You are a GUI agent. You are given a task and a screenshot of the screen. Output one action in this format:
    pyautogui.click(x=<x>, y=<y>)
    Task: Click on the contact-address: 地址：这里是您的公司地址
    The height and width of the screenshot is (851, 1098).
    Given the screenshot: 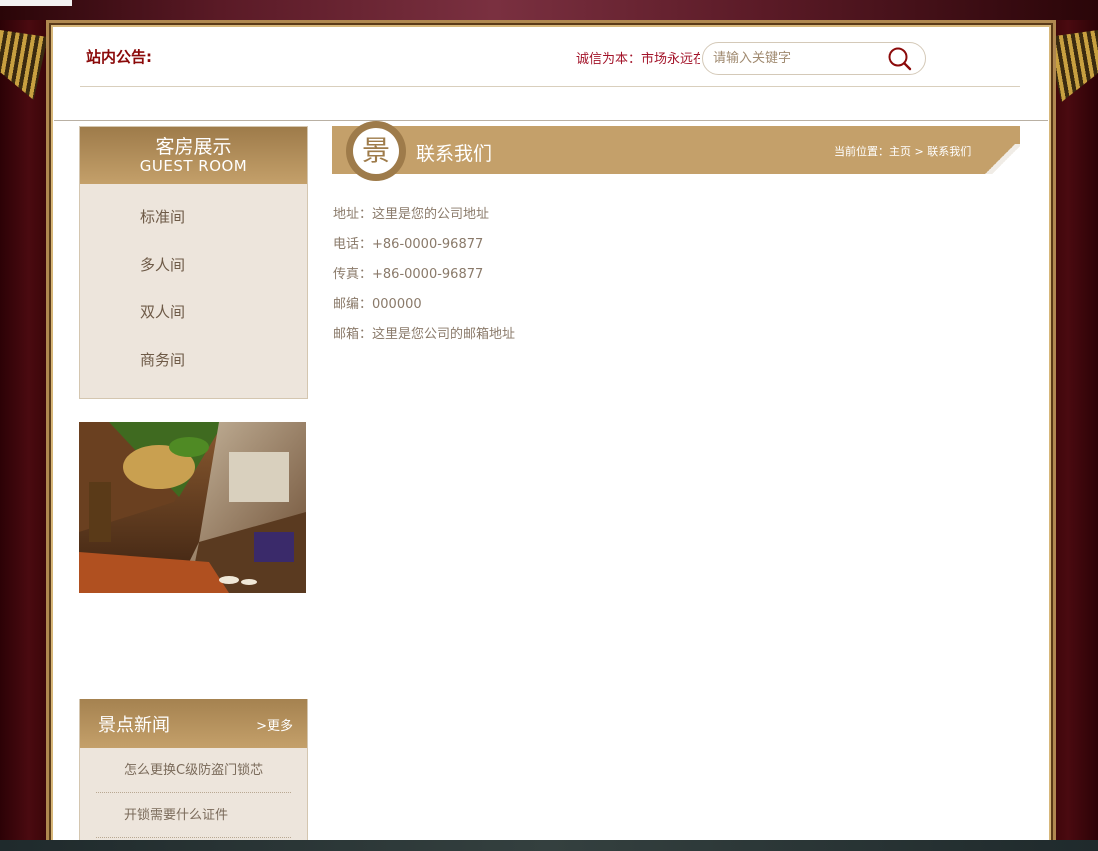 What is the action you would take?
    pyautogui.click(x=424, y=215)
    